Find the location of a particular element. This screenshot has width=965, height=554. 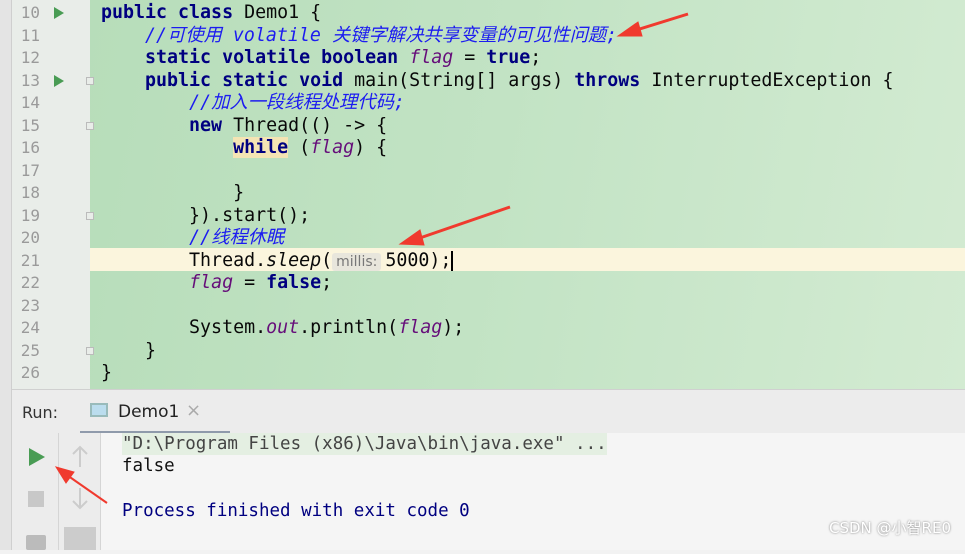

code-token: Demo1 { is located at coordinates (283, 12).